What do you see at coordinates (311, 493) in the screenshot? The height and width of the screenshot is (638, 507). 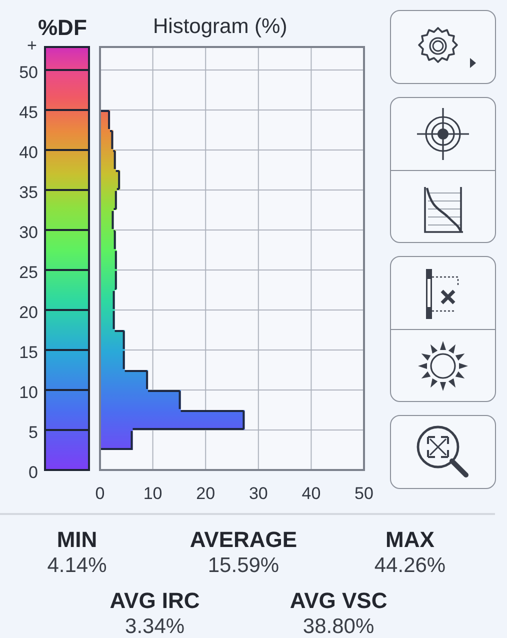 I see `x-tick-label: 40` at bounding box center [311, 493].